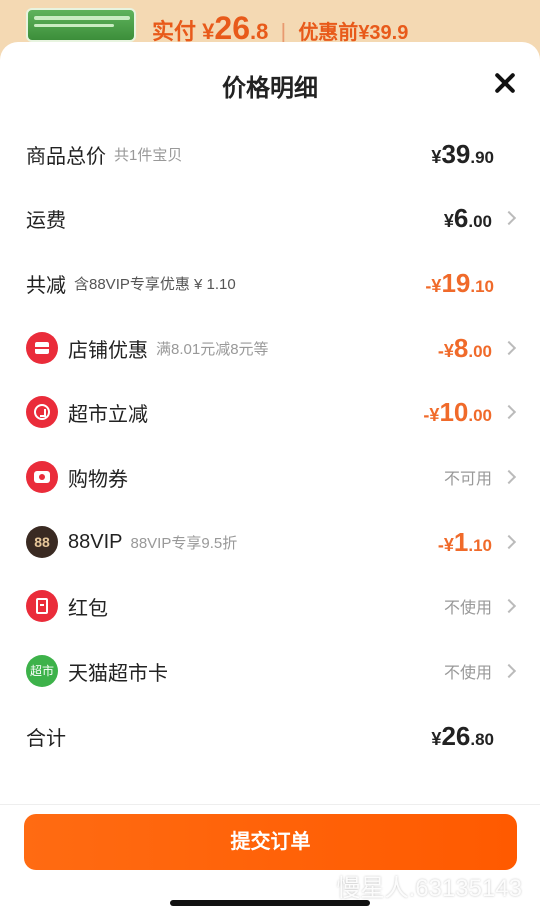  What do you see at coordinates (383, 33) in the screenshot?
I see `original-price: ¥39.9` at bounding box center [383, 33].